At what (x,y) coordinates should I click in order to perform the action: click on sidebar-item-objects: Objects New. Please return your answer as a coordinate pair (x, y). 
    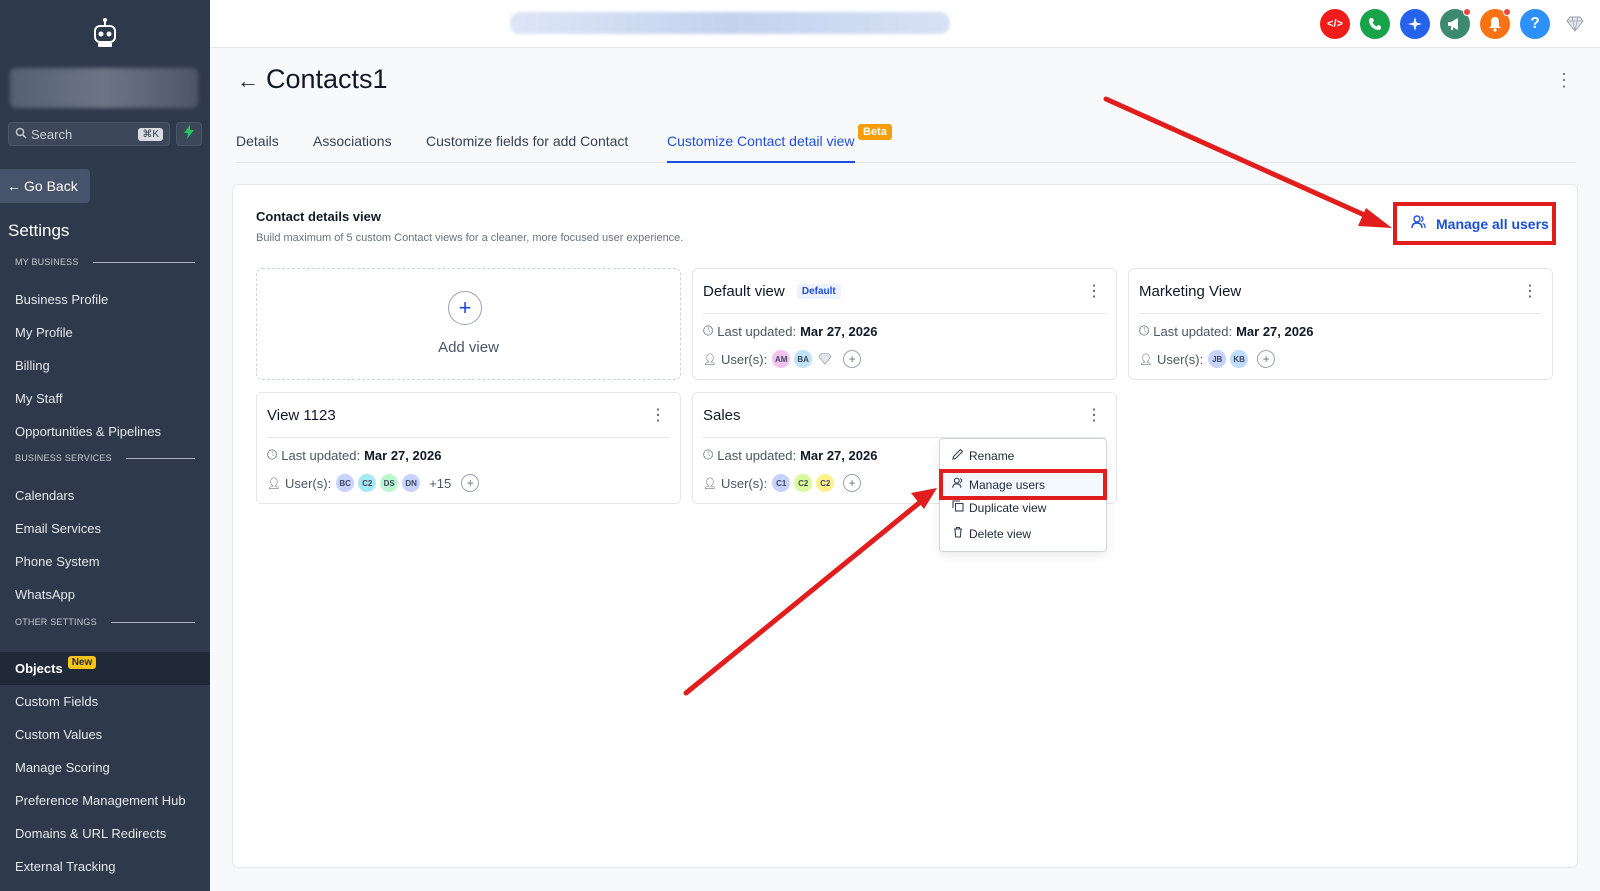
    Looking at the image, I should click on (105, 668).